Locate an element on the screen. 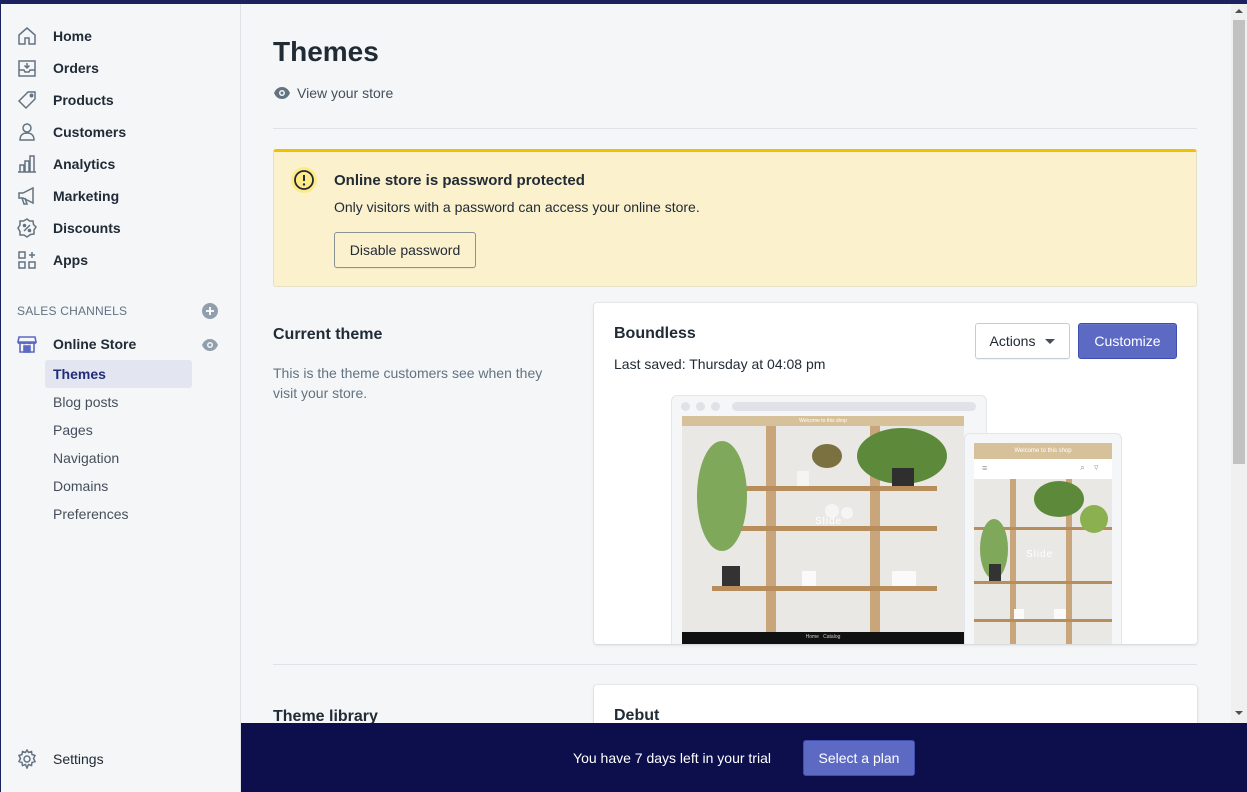 This screenshot has width=1247, height=792. theme-name: Boundless is located at coordinates (655, 333).